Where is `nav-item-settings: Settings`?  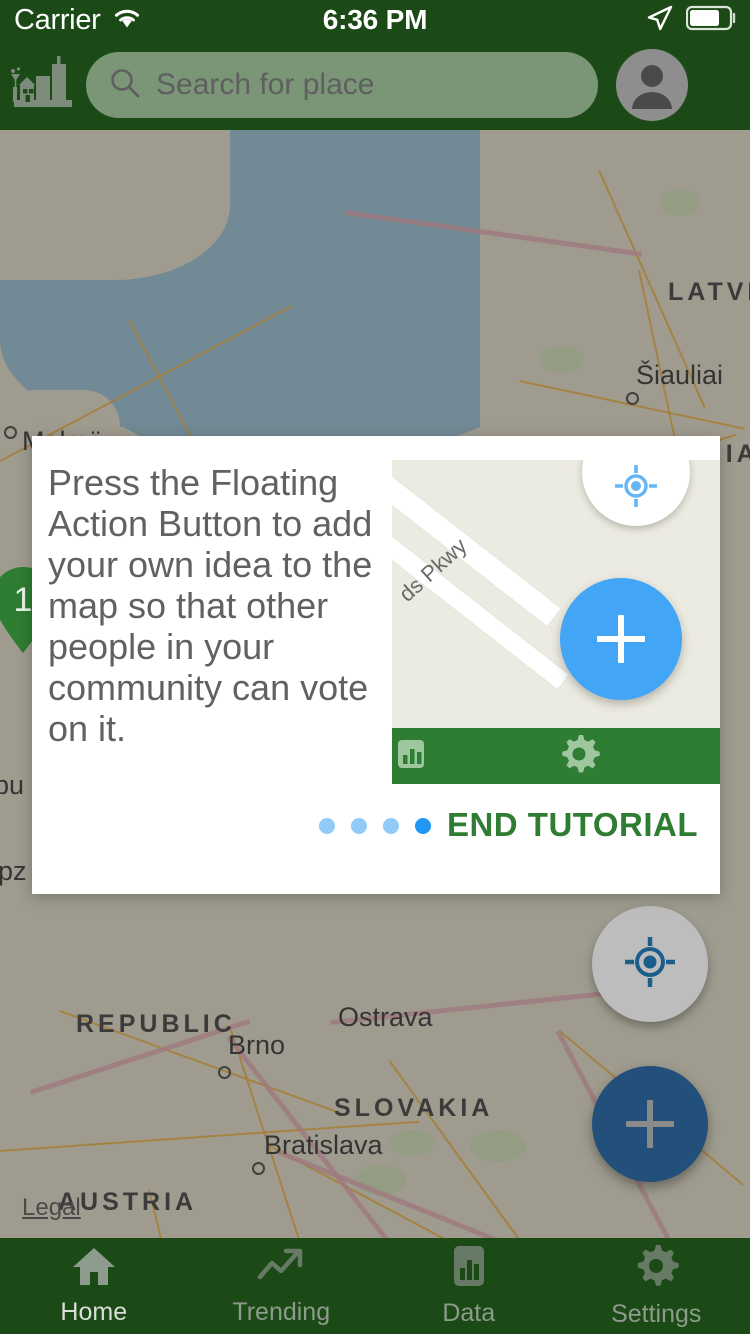
nav-item-settings: Settings is located at coordinates (656, 1286).